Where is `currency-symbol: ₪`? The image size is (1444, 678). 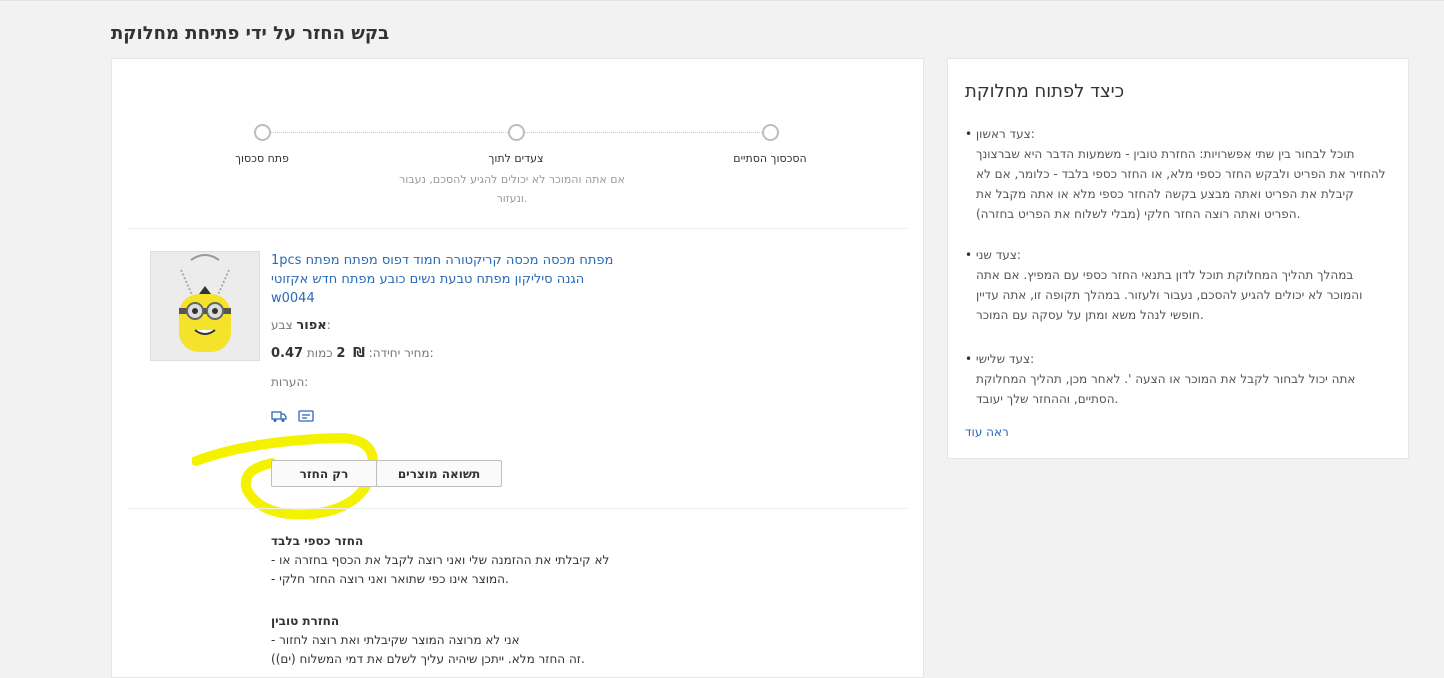
currency-symbol: ₪ is located at coordinates (359, 353).